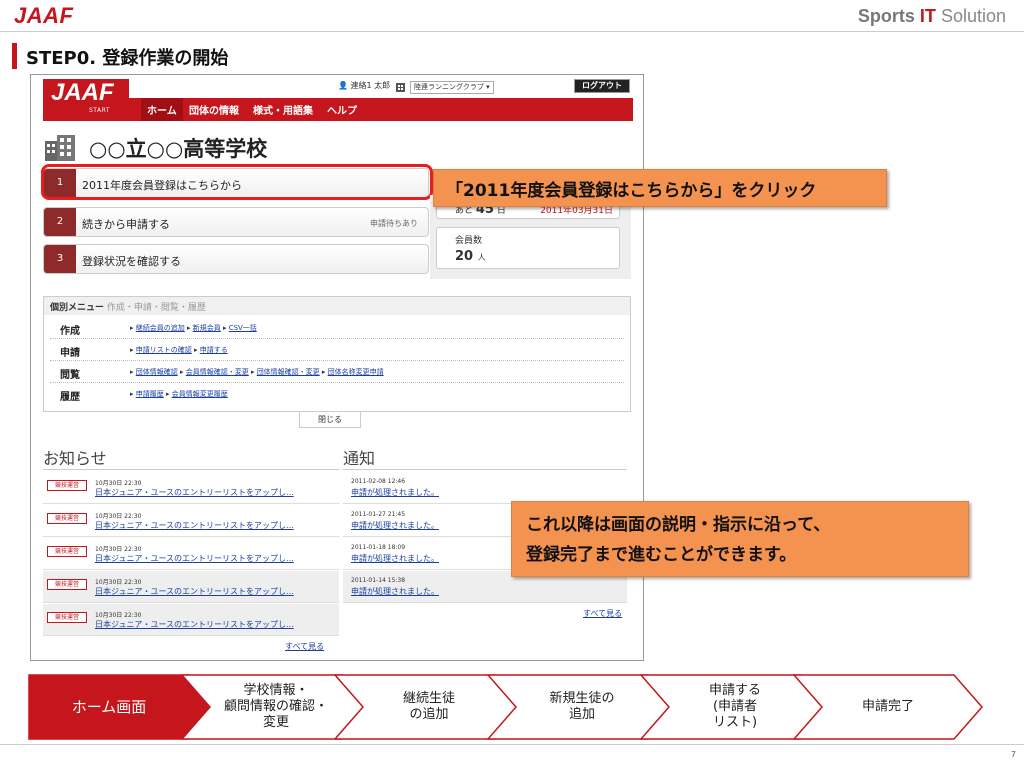 This screenshot has height=768, width=1024. What do you see at coordinates (160, 328) in the screenshot?
I see `link-add-continuing: 継続会員の追加` at bounding box center [160, 328].